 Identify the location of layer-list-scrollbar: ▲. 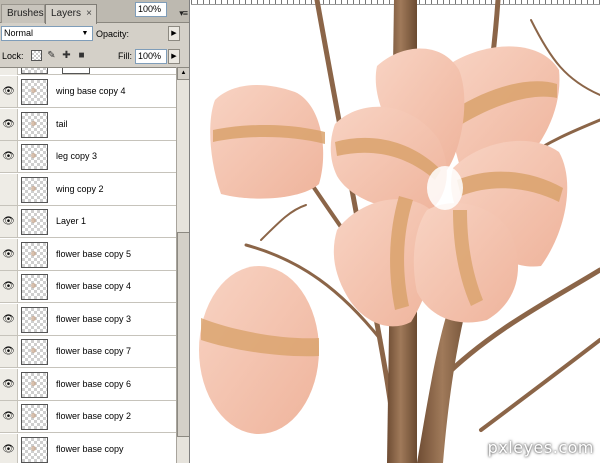
(182, 265).